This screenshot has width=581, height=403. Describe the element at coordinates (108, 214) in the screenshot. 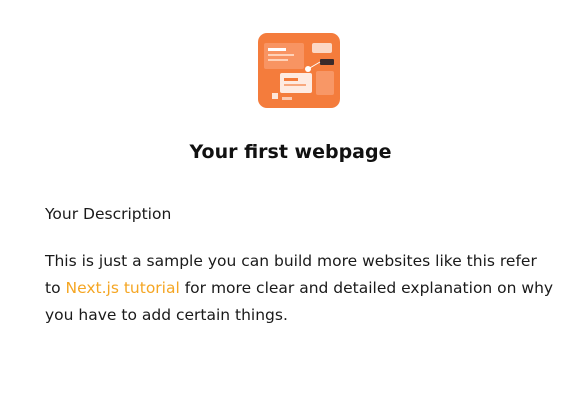

I see `description-heading: Your Description` at that location.